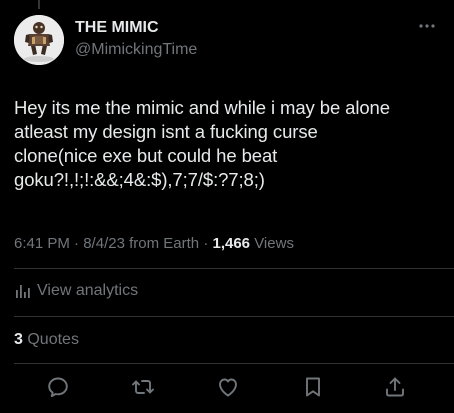 Image resolution: width=454 pixels, height=413 pixels. I want to click on quotes-label: Quotes, so click(53, 339).